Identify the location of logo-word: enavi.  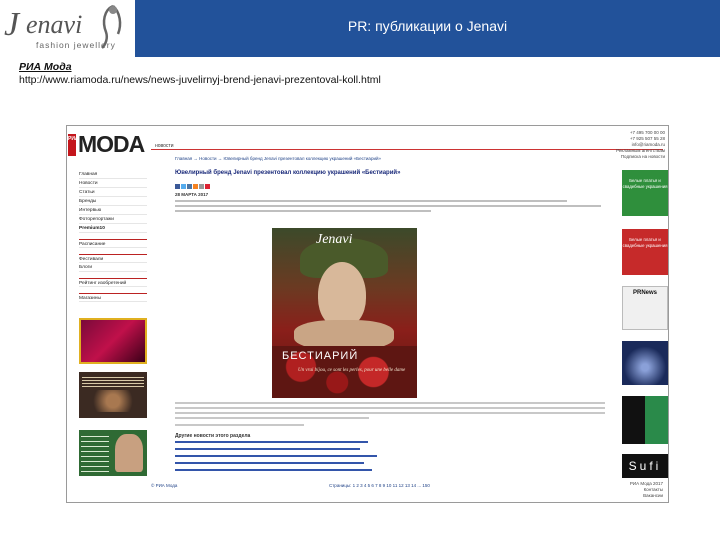
(54, 24).